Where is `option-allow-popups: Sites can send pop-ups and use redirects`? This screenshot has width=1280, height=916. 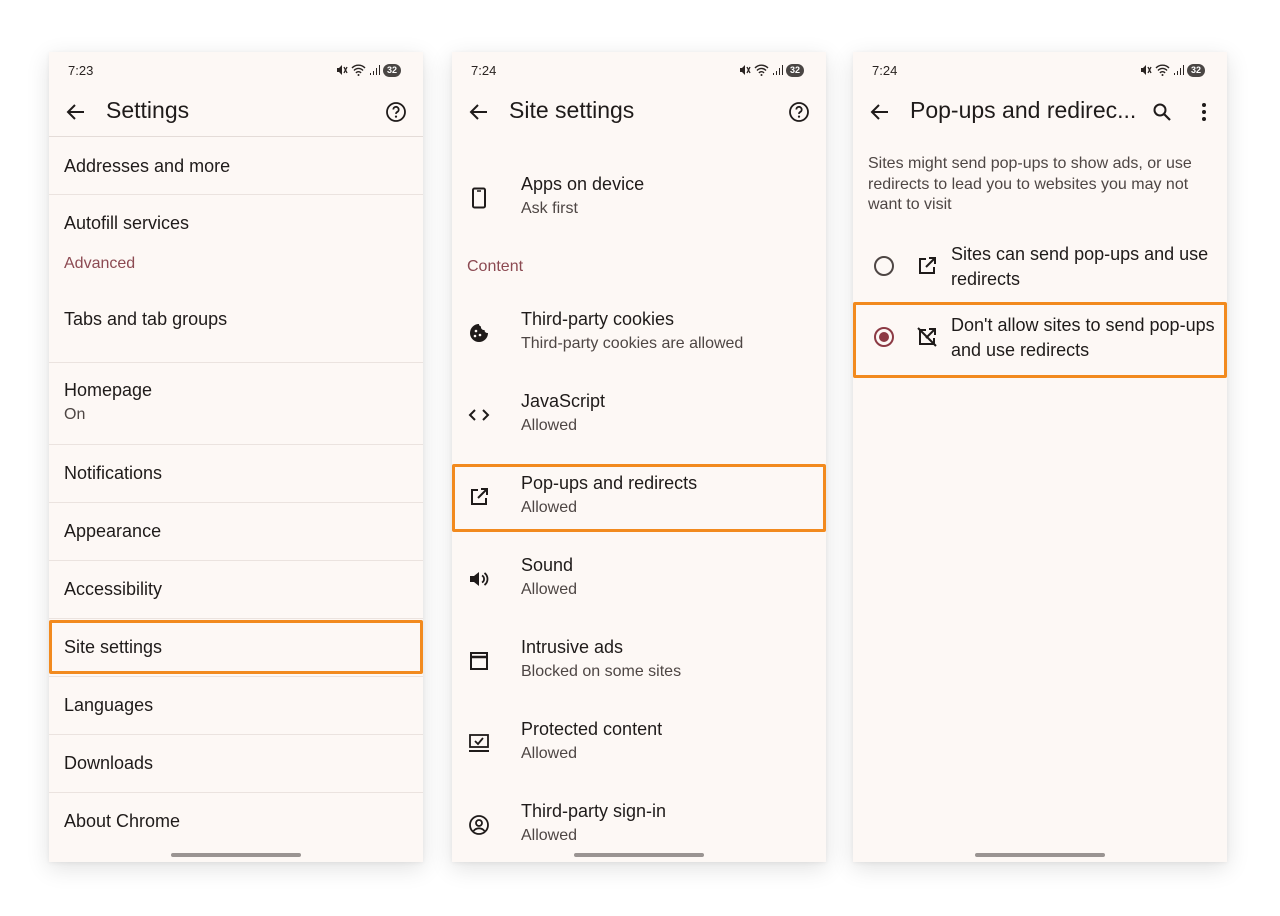 option-allow-popups: Sites can send pop-ups and use redirects is located at coordinates (1040, 267).